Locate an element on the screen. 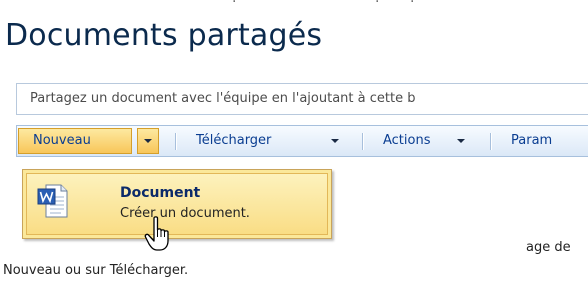 This screenshot has width=588, height=302. menu-item-new-document: Document Créer un document. is located at coordinates (177, 204).